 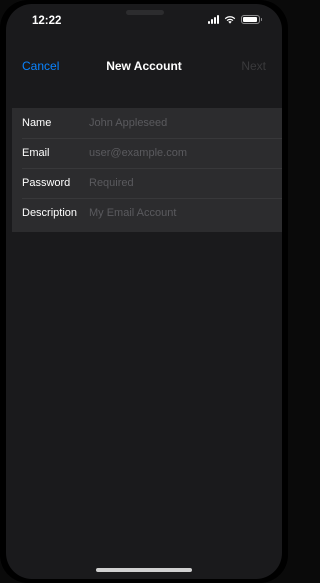 What do you see at coordinates (253, 66) in the screenshot?
I see `next-button: Next` at bounding box center [253, 66].